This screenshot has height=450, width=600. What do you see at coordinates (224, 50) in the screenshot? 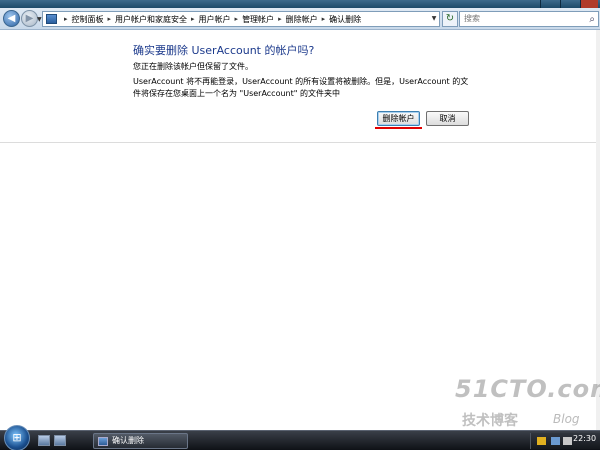
I see `page-title: 确实要删除 UserAccount 的帐户吗?` at bounding box center [224, 50].